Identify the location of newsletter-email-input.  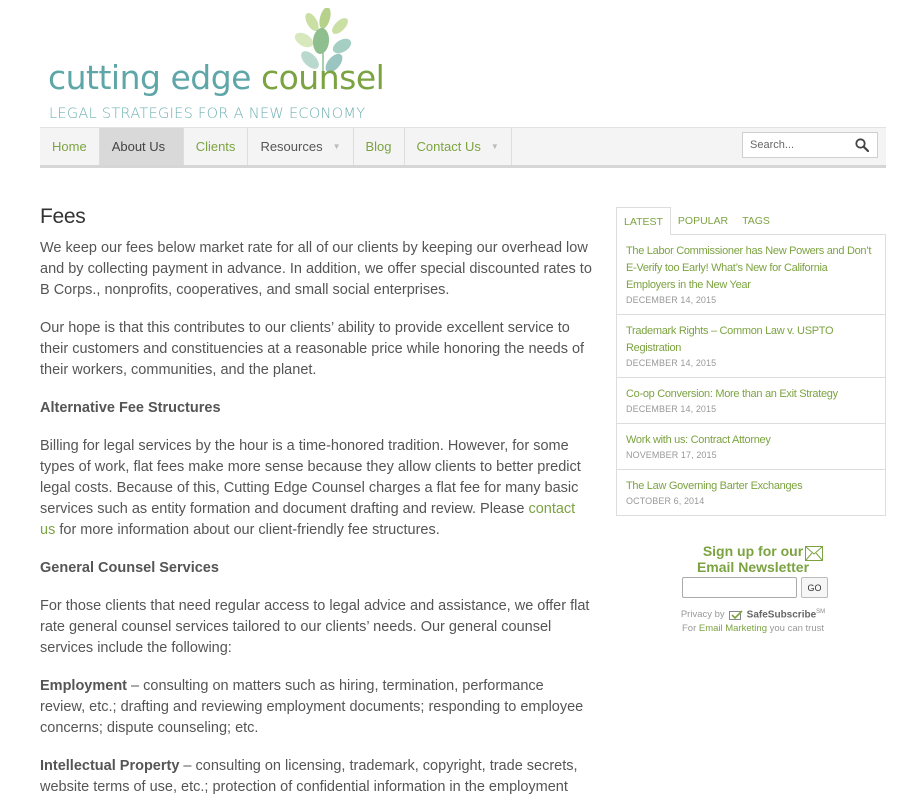
(740, 587).